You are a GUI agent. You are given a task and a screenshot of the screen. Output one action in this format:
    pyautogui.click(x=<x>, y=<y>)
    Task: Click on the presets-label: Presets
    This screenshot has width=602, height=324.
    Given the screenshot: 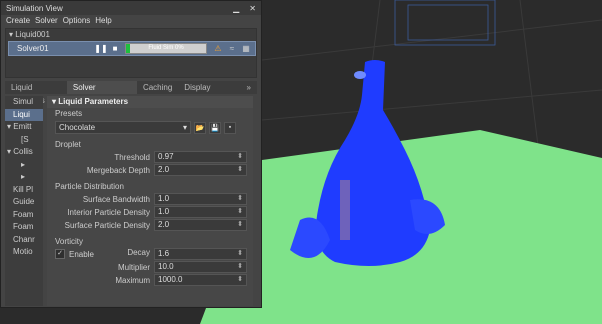 What is the action you would take?
    pyautogui.click(x=69, y=113)
    